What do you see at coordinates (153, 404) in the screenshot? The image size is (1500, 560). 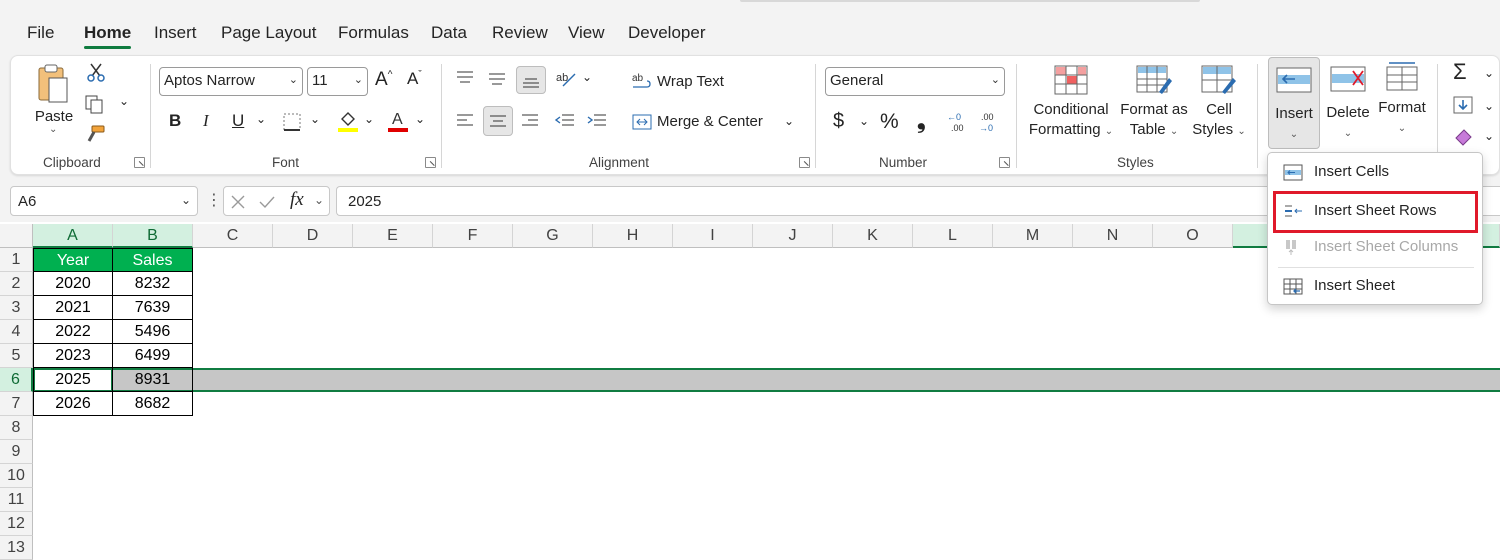 I see `table-cell: 8682` at bounding box center [153, 404].